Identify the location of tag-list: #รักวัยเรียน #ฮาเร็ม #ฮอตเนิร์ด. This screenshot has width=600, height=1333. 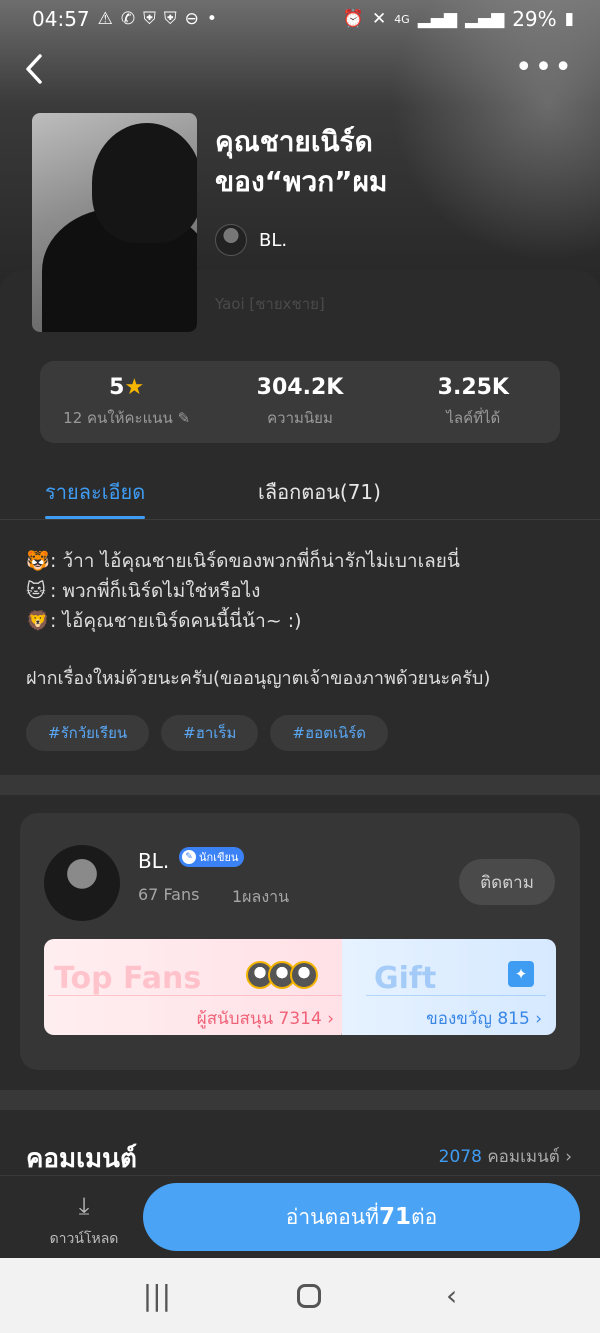
(207, 733).